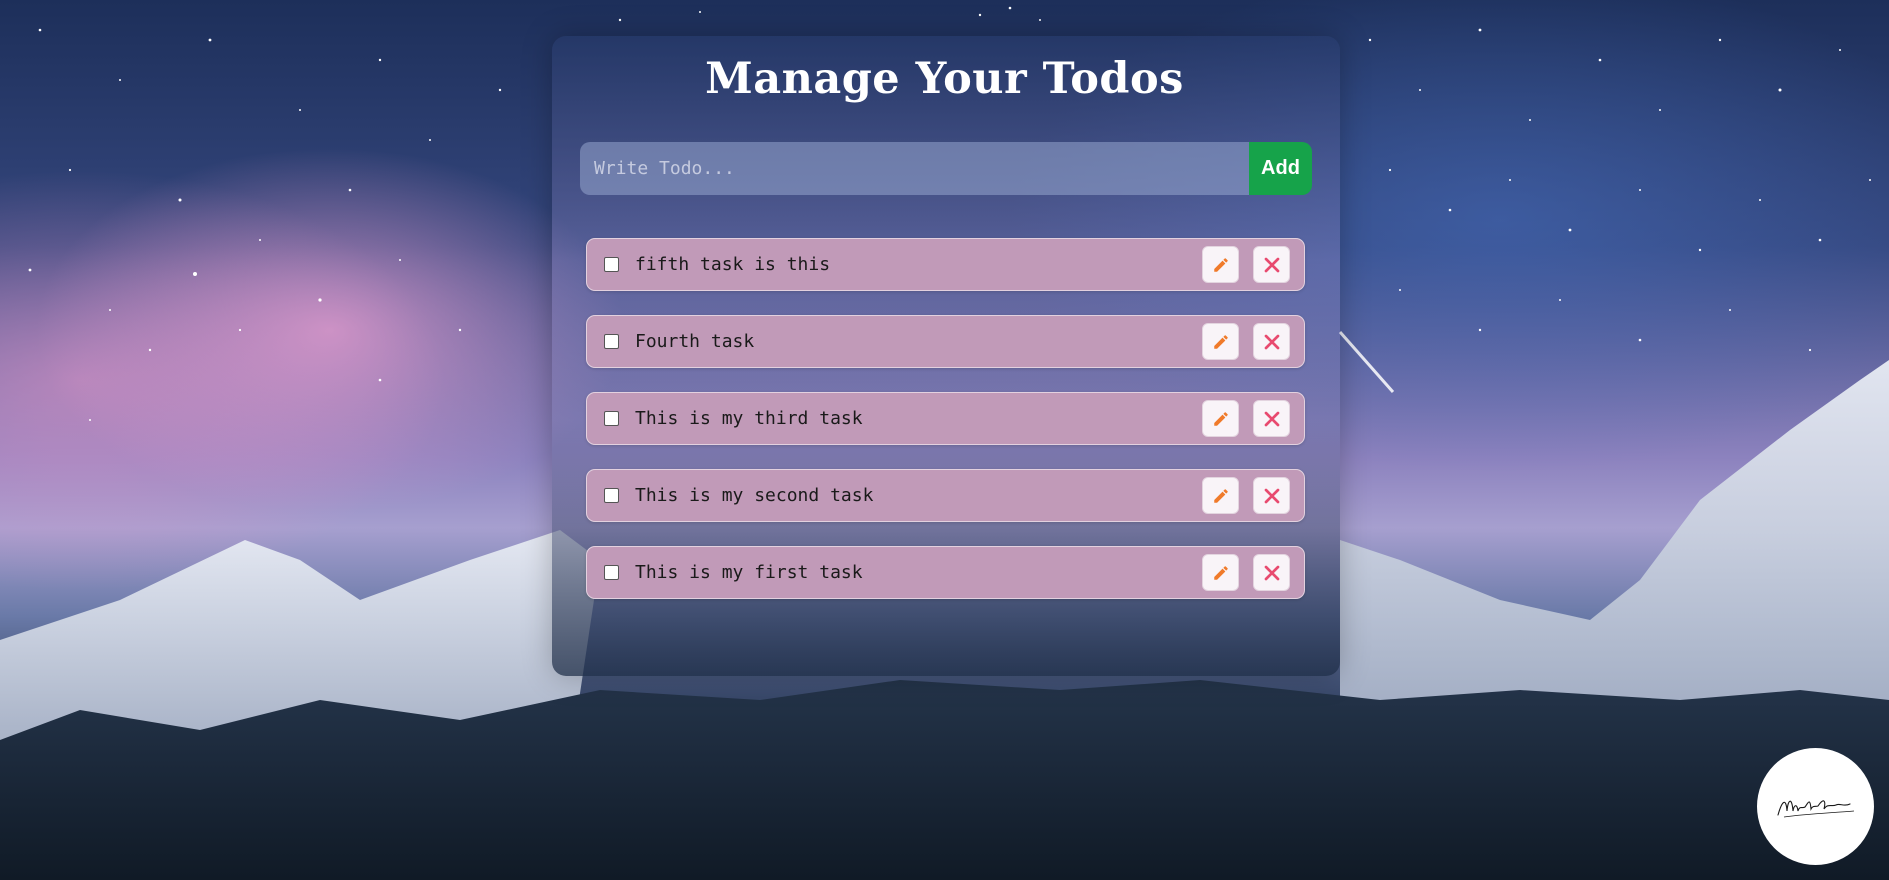 The image size is (1889, 880). What do you see at coordinates (945, 572) in the screenshot?
I see `todo-item: This is my first task` at bounding box center [945, 572].